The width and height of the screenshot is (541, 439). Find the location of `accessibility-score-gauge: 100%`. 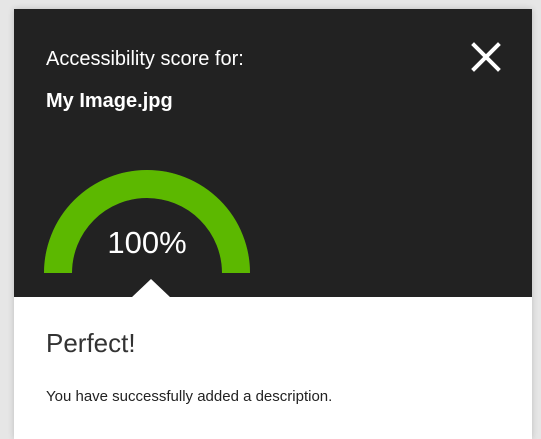

accessibility-score-gauge: 100% is located at coordinates (147, 221).